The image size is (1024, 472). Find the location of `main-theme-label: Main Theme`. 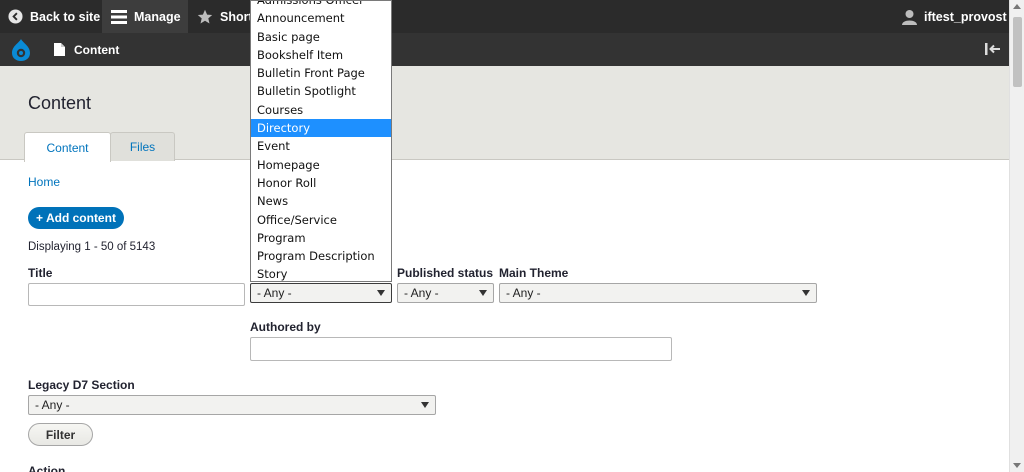

main-theme-label: Main Theme is located at coordinates (534, 273).